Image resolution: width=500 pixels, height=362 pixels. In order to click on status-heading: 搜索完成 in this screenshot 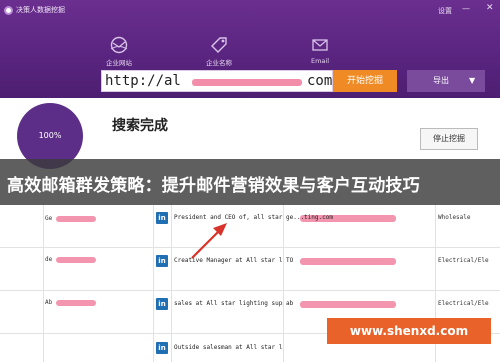, I will do `click(140, 126)`.